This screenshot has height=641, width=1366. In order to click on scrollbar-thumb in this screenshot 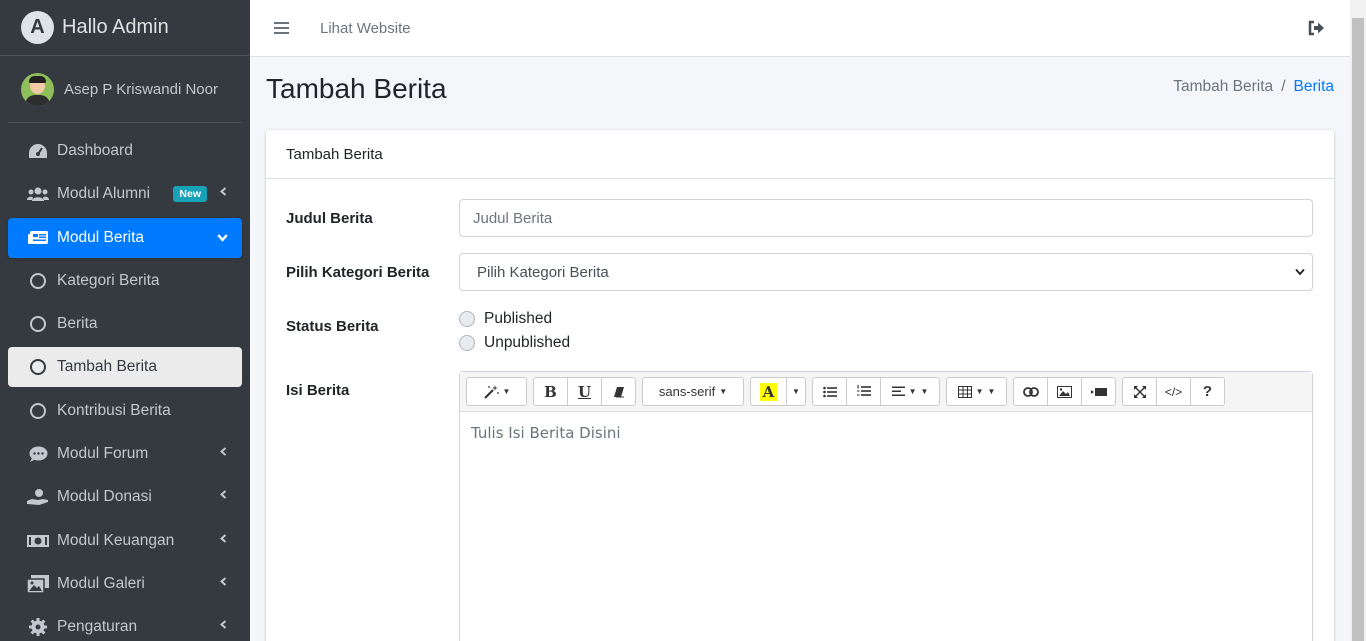, I will do `click(1358, 329)`.